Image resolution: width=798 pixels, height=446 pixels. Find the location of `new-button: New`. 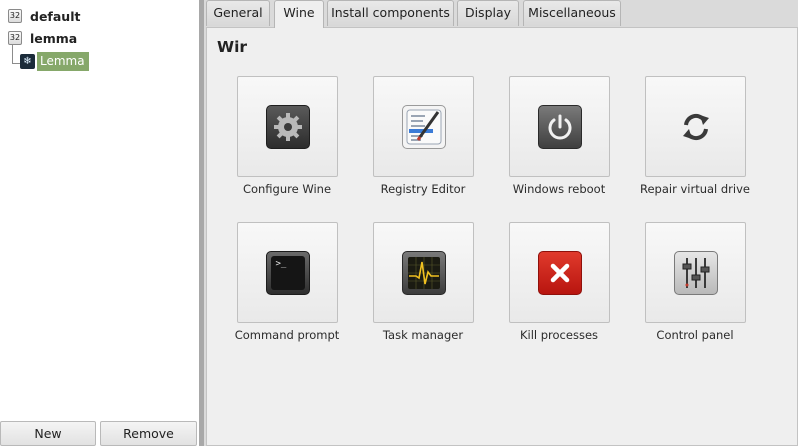

new-button: New is located at coordinates (48, 433).